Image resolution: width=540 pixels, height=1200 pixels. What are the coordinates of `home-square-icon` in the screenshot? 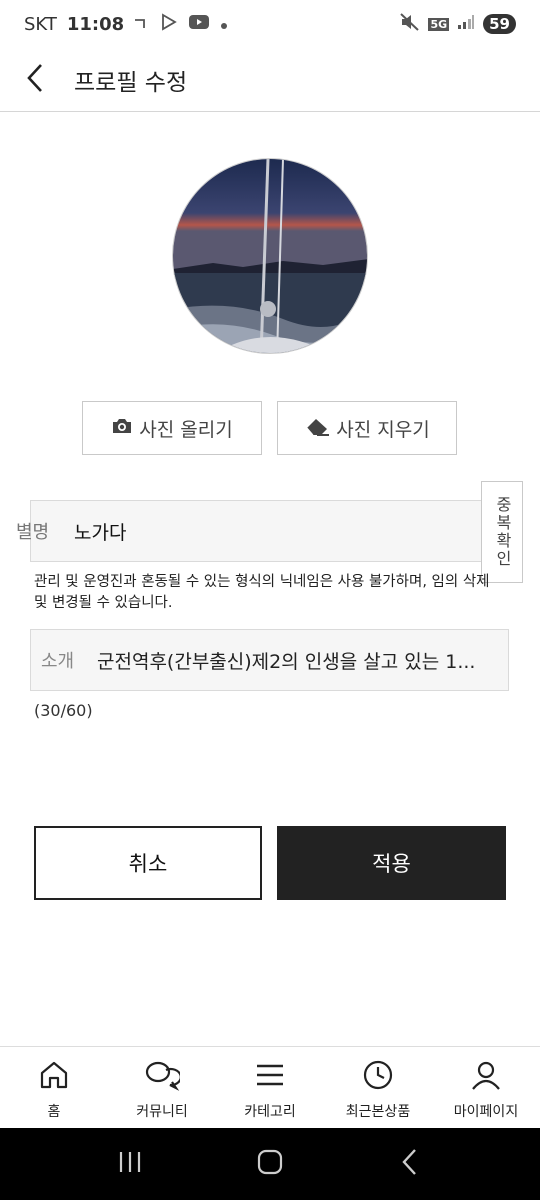 It's located at (270, 1164).